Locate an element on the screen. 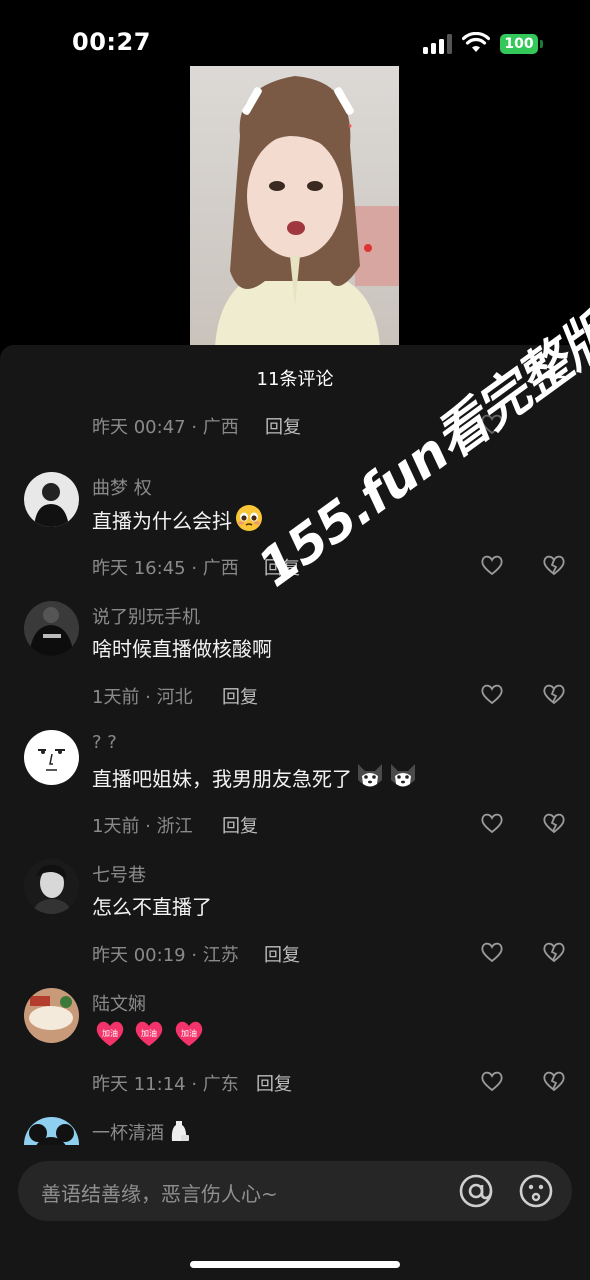 The image size is (590, 1280). video-frame-image is located at coordinates (294, 206).